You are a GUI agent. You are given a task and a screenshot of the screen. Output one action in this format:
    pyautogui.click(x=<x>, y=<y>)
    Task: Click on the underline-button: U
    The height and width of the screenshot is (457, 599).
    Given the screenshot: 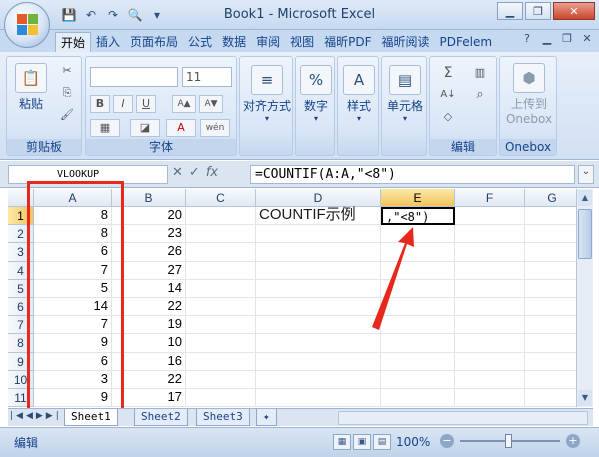 What is the action you would take?
    pyautogui.click(x=146, y=104)
    